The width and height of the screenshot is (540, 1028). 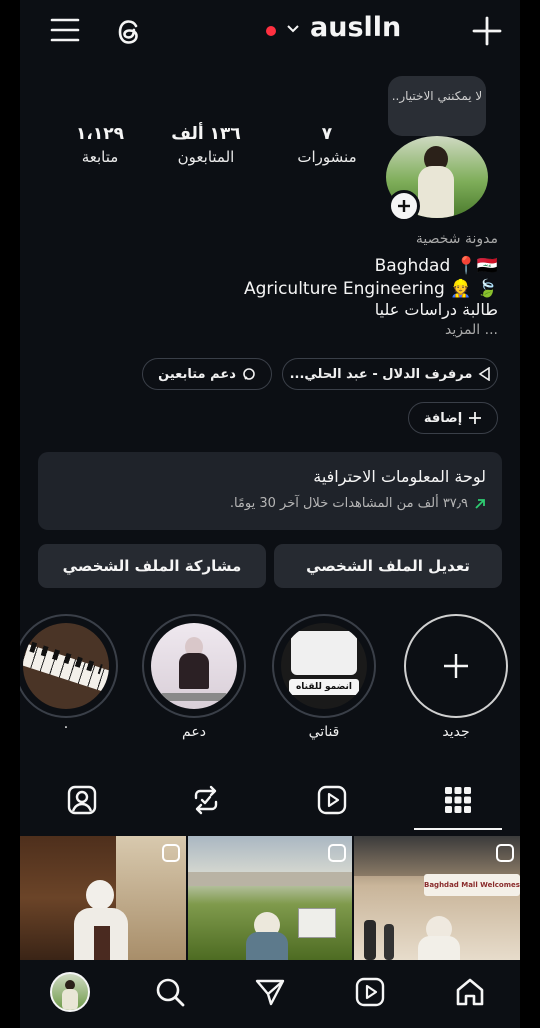 What do you see at coordinates (458, 829) in the screenshot?
I see `tab-grid-indicator` at bounding box center [458, 829].